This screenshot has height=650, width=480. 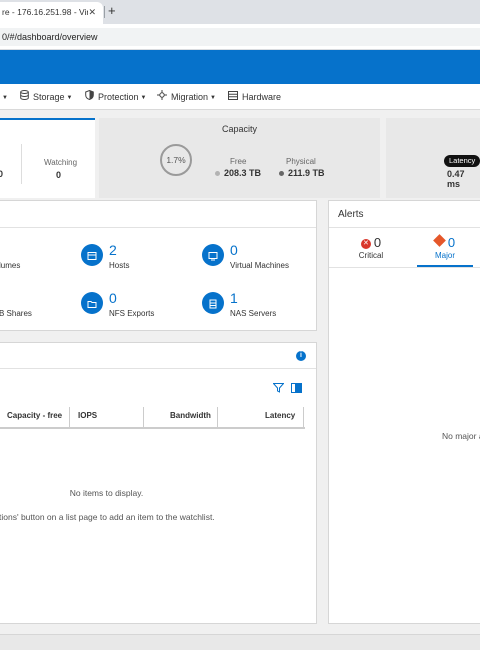 What do you see at coordinates (377, 242) in the screenshot?
I see `critical-count: 0` at bounding box center [377, 242].